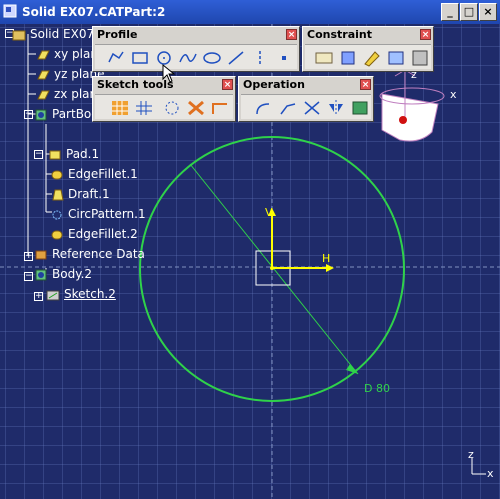  What do you see at coordinates (94, 234) in the screenshot?
I see `tree-node-edgefillet-2: EdgeFillet.2` at bounding box center [94, 234].